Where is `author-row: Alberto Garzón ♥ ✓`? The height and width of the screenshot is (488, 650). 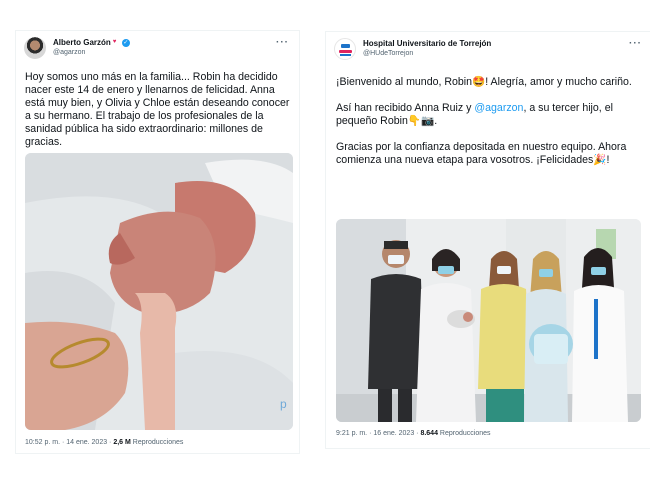
author-row: Alberto Garzón ♥ ✓ is located at coordinates (91, 42).